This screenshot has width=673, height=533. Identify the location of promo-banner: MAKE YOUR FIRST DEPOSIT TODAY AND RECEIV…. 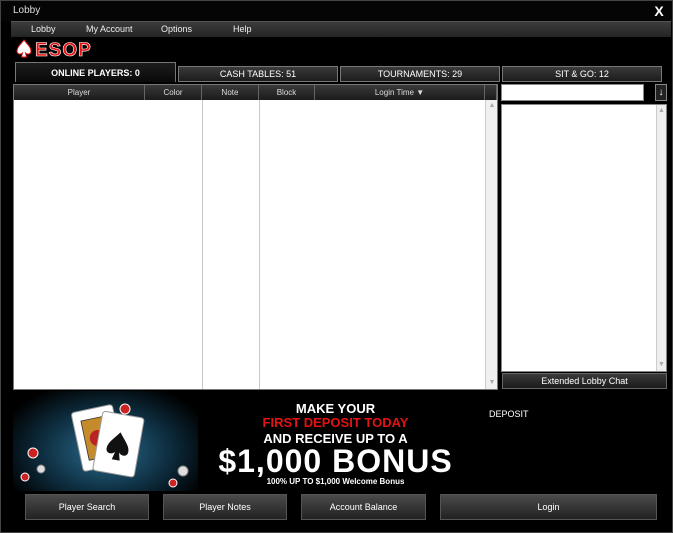
(243, 441).